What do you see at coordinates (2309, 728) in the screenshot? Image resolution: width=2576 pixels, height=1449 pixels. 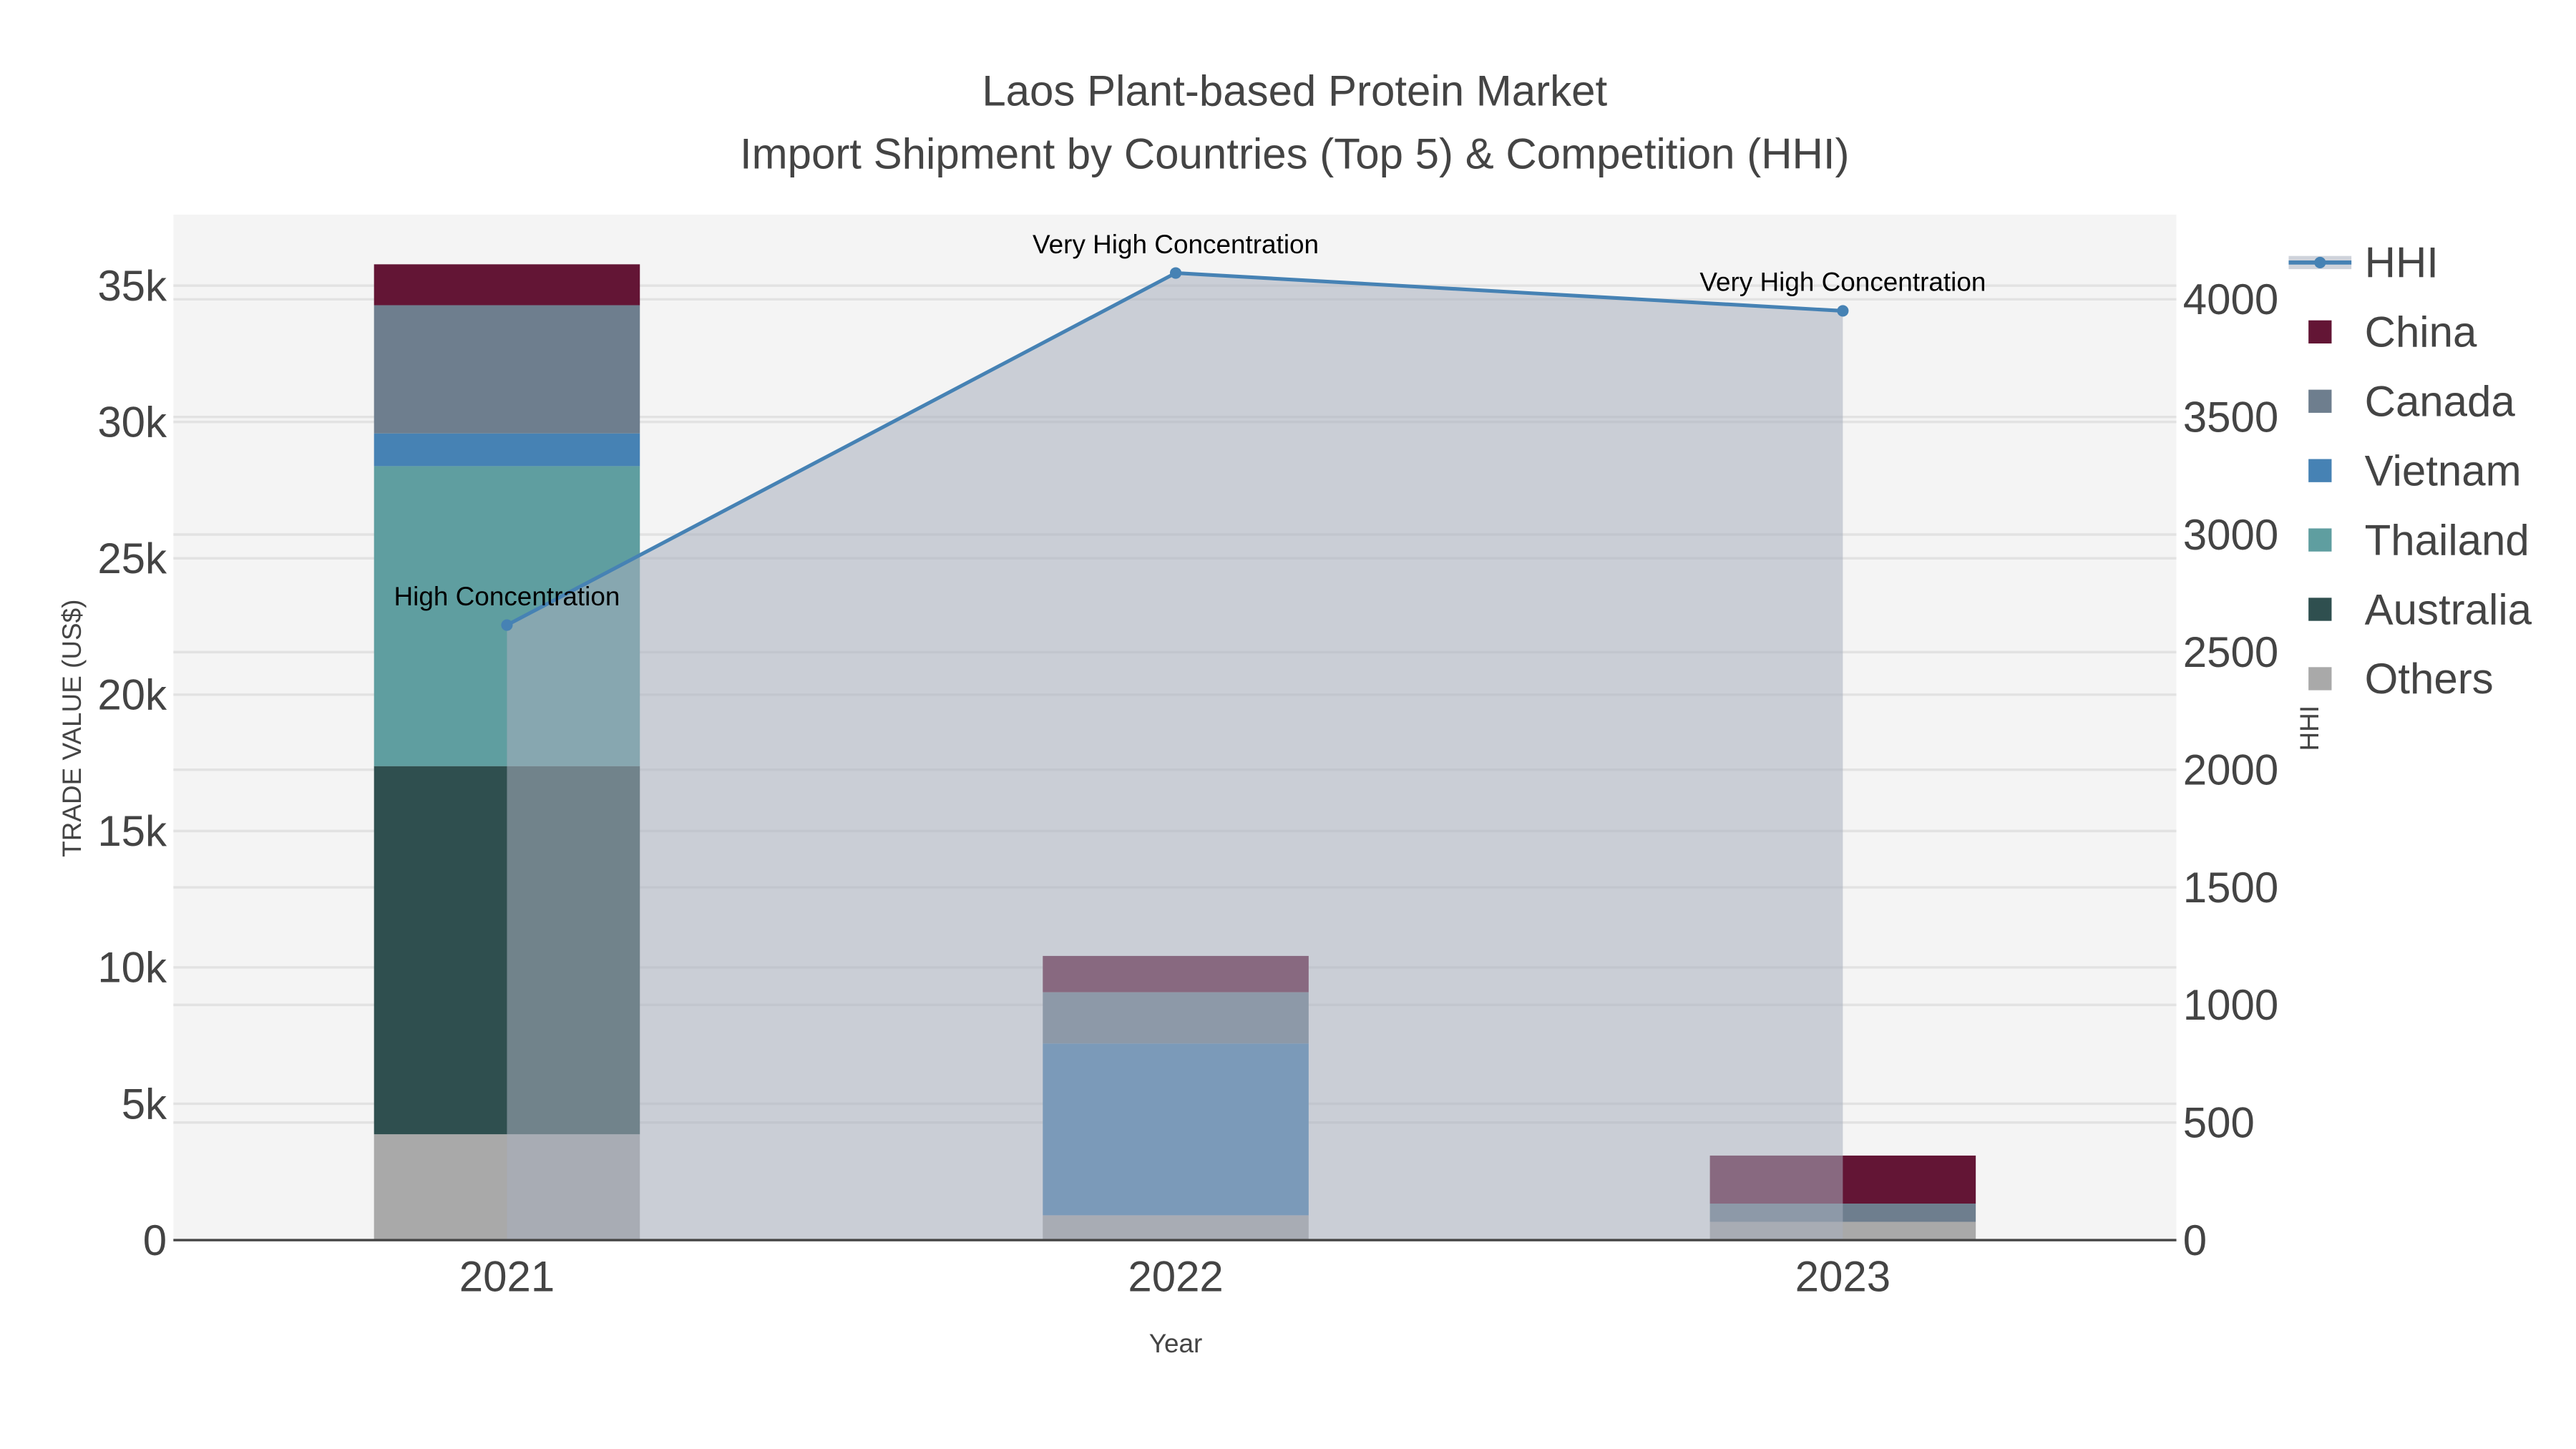 I see `y2-axis-label: HHI` at bounding box center [2309, 728].